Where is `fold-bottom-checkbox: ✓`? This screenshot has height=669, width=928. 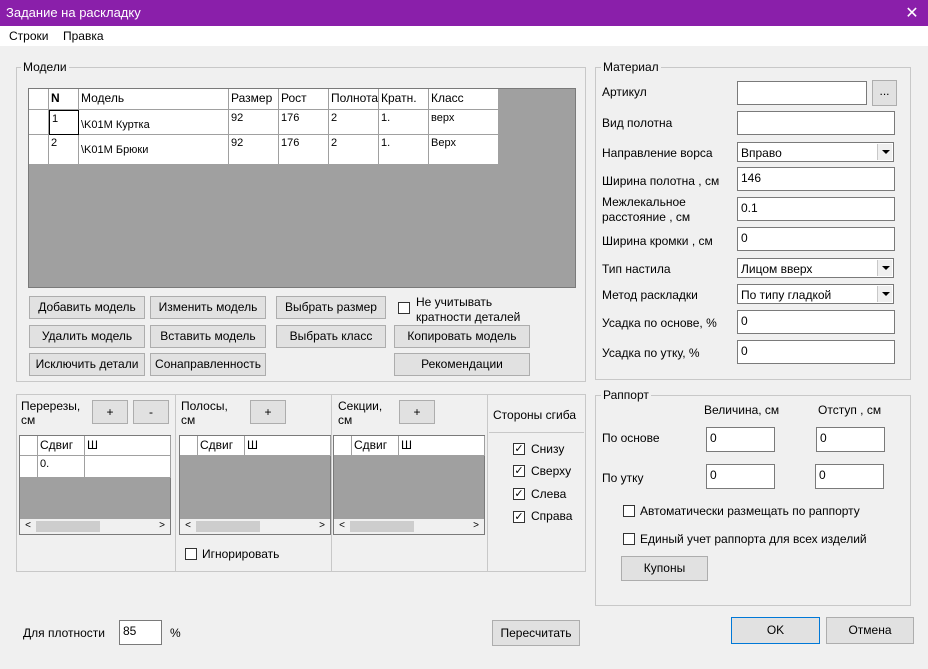
fold-bottom-checkbox: ✓ is located at coordinates (519, 449).